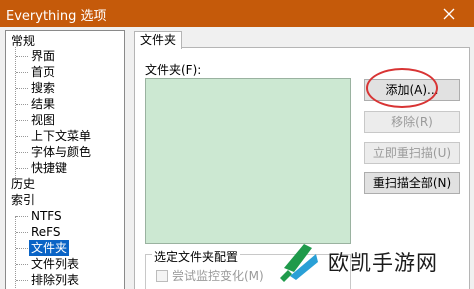 The height and width of the screenshot is (289, 474). Describe the element at coordinates (218, 276) in the screenshot. I see `monitor-changes-label: 尝试监控变化(M)` at that location.